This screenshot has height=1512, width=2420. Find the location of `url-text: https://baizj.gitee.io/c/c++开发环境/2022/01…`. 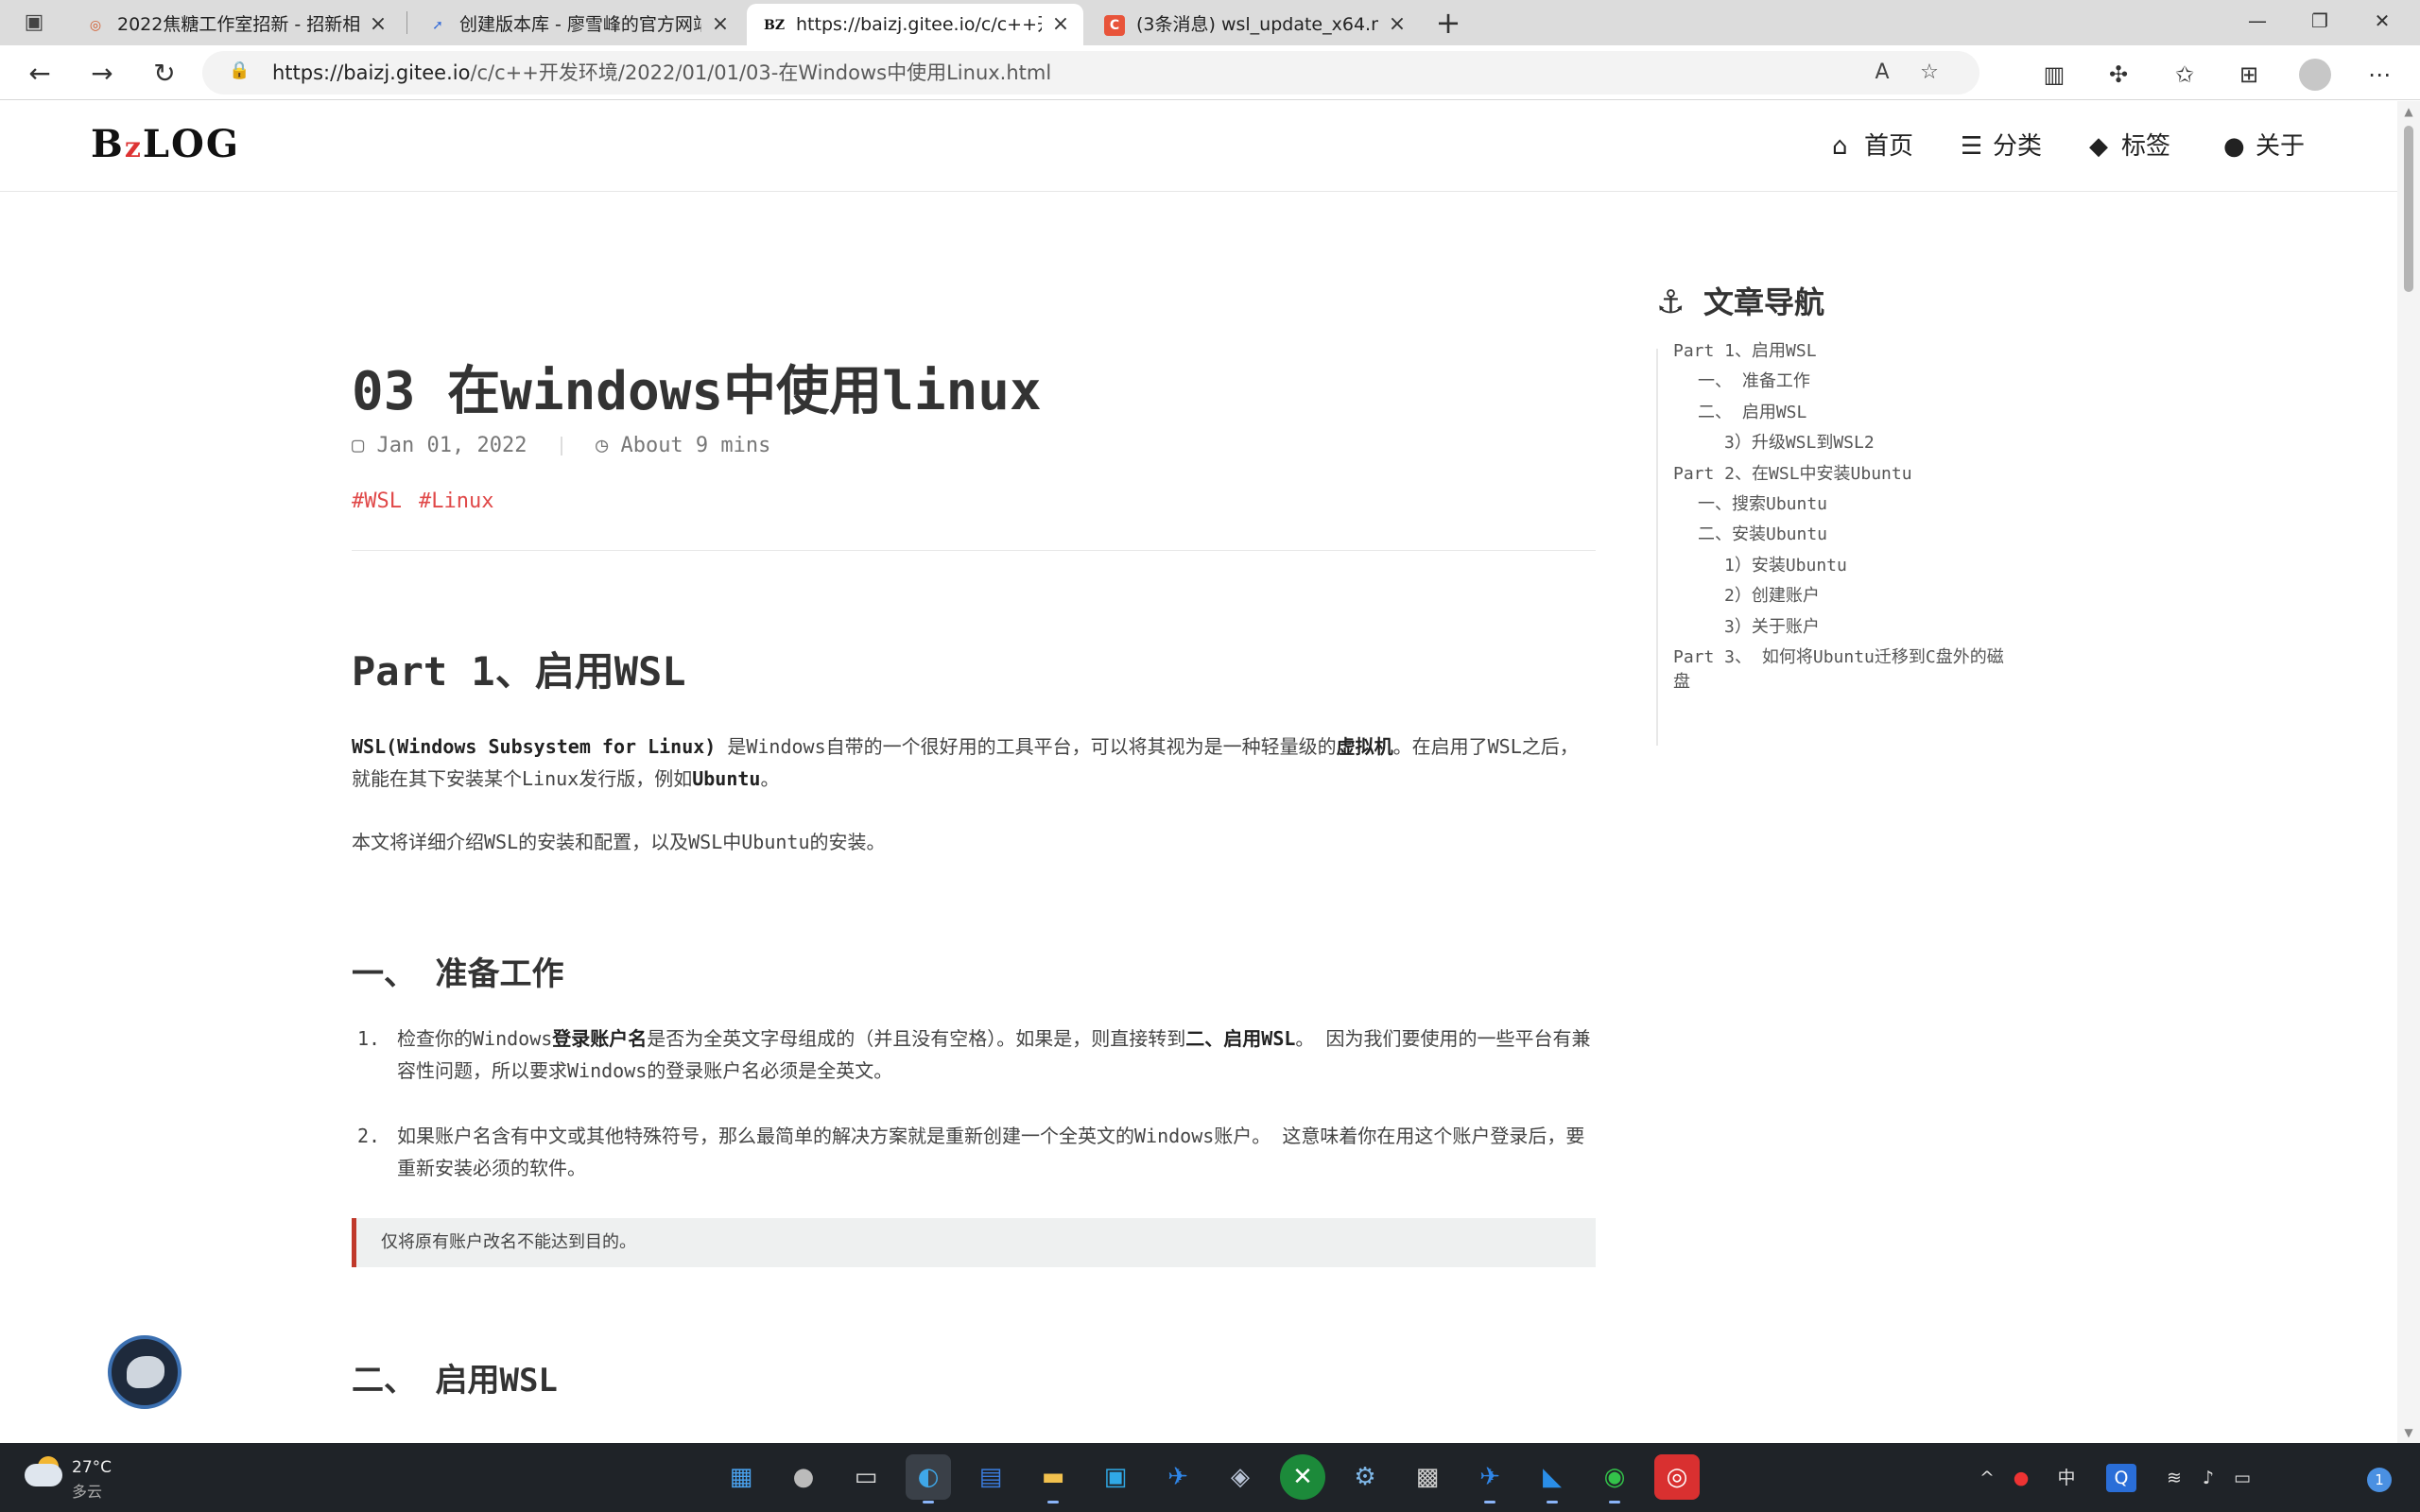

url-text: https://baizj.gitee.io/c/c++开发环境/2022/01… is located at coordinates (661, 72).